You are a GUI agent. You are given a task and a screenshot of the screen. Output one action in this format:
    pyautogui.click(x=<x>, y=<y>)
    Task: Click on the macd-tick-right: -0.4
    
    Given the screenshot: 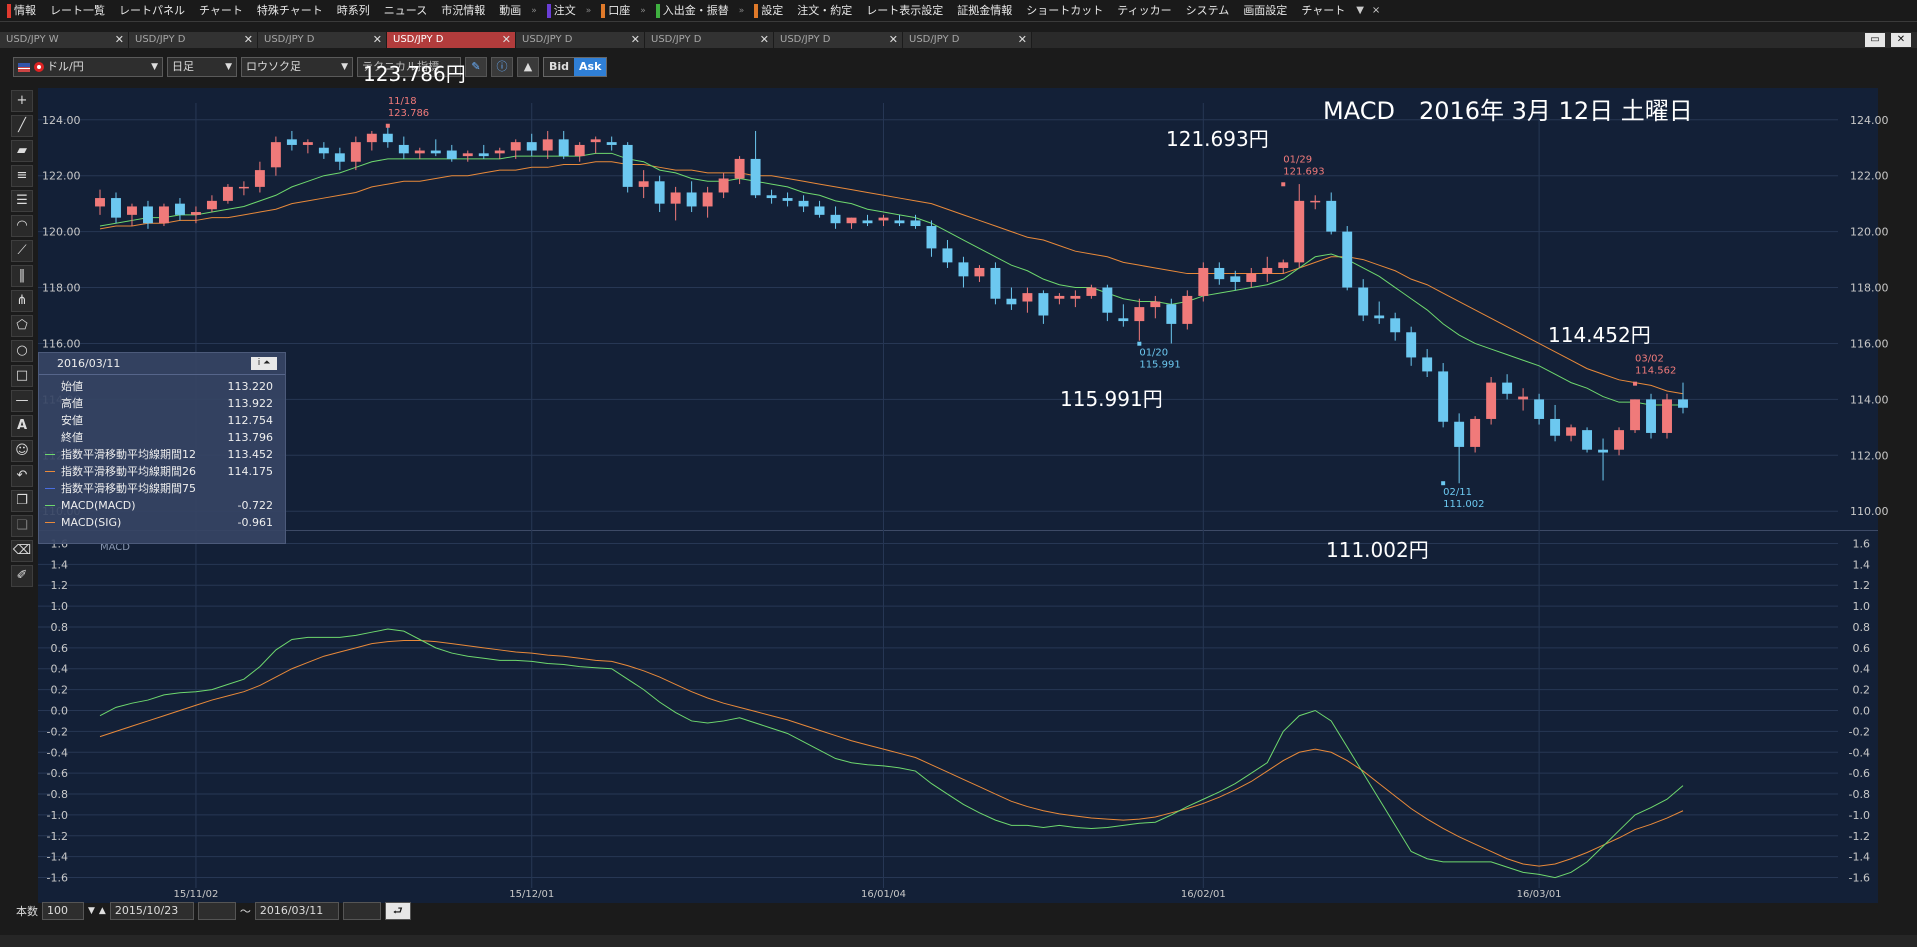 What is the action you would take?
    pyautogui.click(x=1859, y=752)
    